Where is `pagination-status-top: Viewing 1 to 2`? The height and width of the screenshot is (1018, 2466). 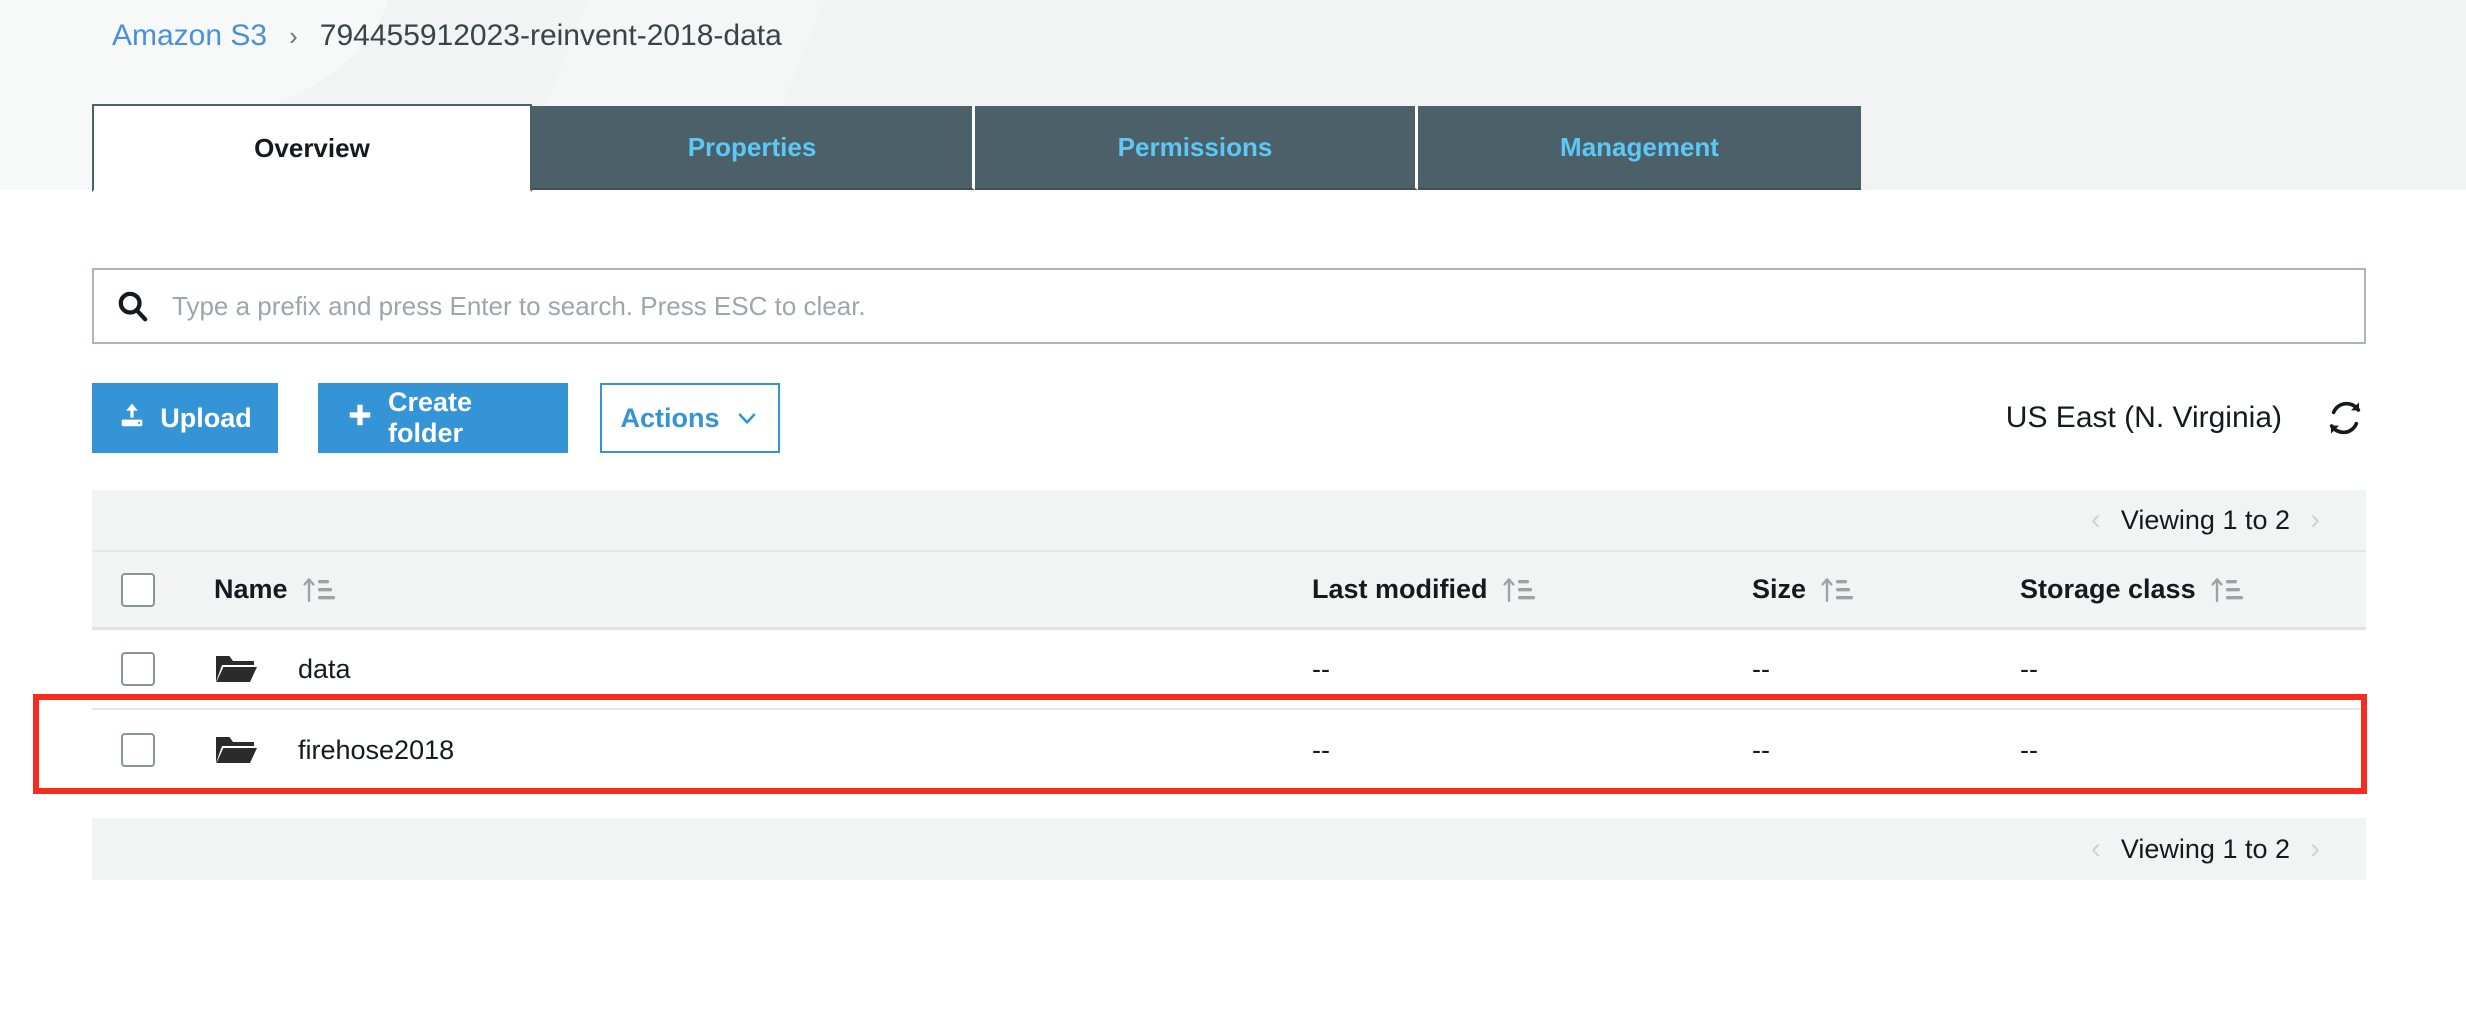 pagination-status-top: Viewing 1 to 2 is located at coordinates (2205, 520).